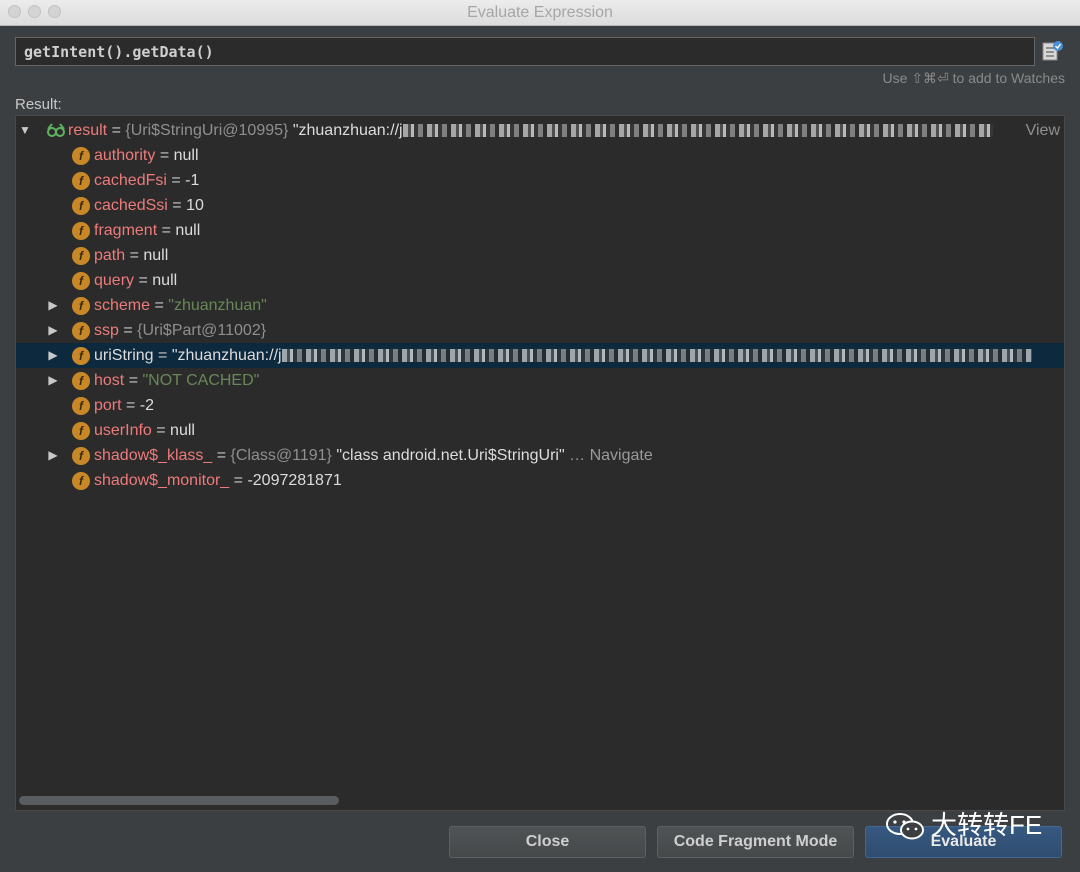 This screenshot has width=1080, height=872. Describe the element at coordinates (540, 430) in the screenshot. I see `tree-row: f userInfo = null` at that location.